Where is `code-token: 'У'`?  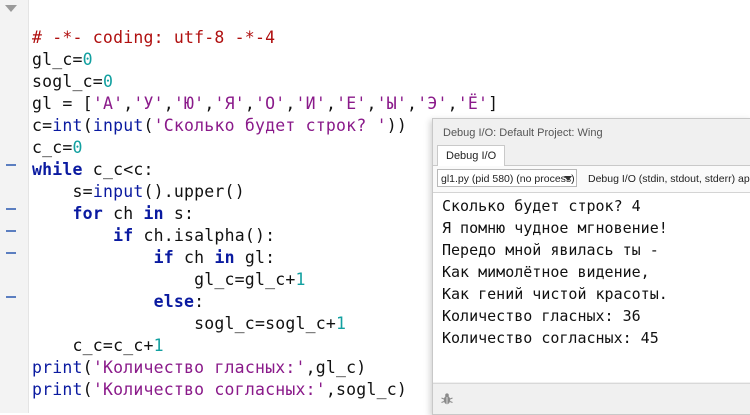
code-token: 'У' is located at coordinates (148, 103).